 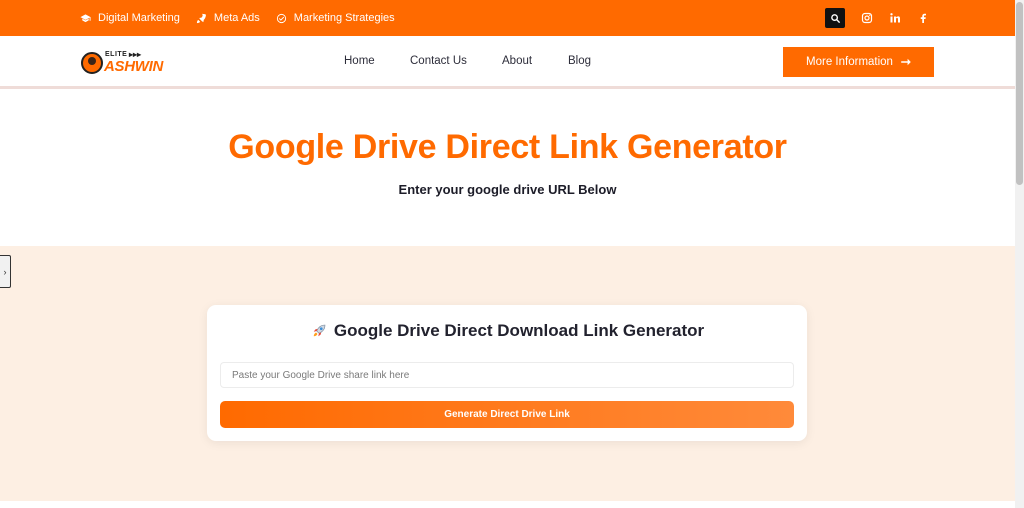 I want to click on more-information-button: More Information, so click(x=858, y=62).